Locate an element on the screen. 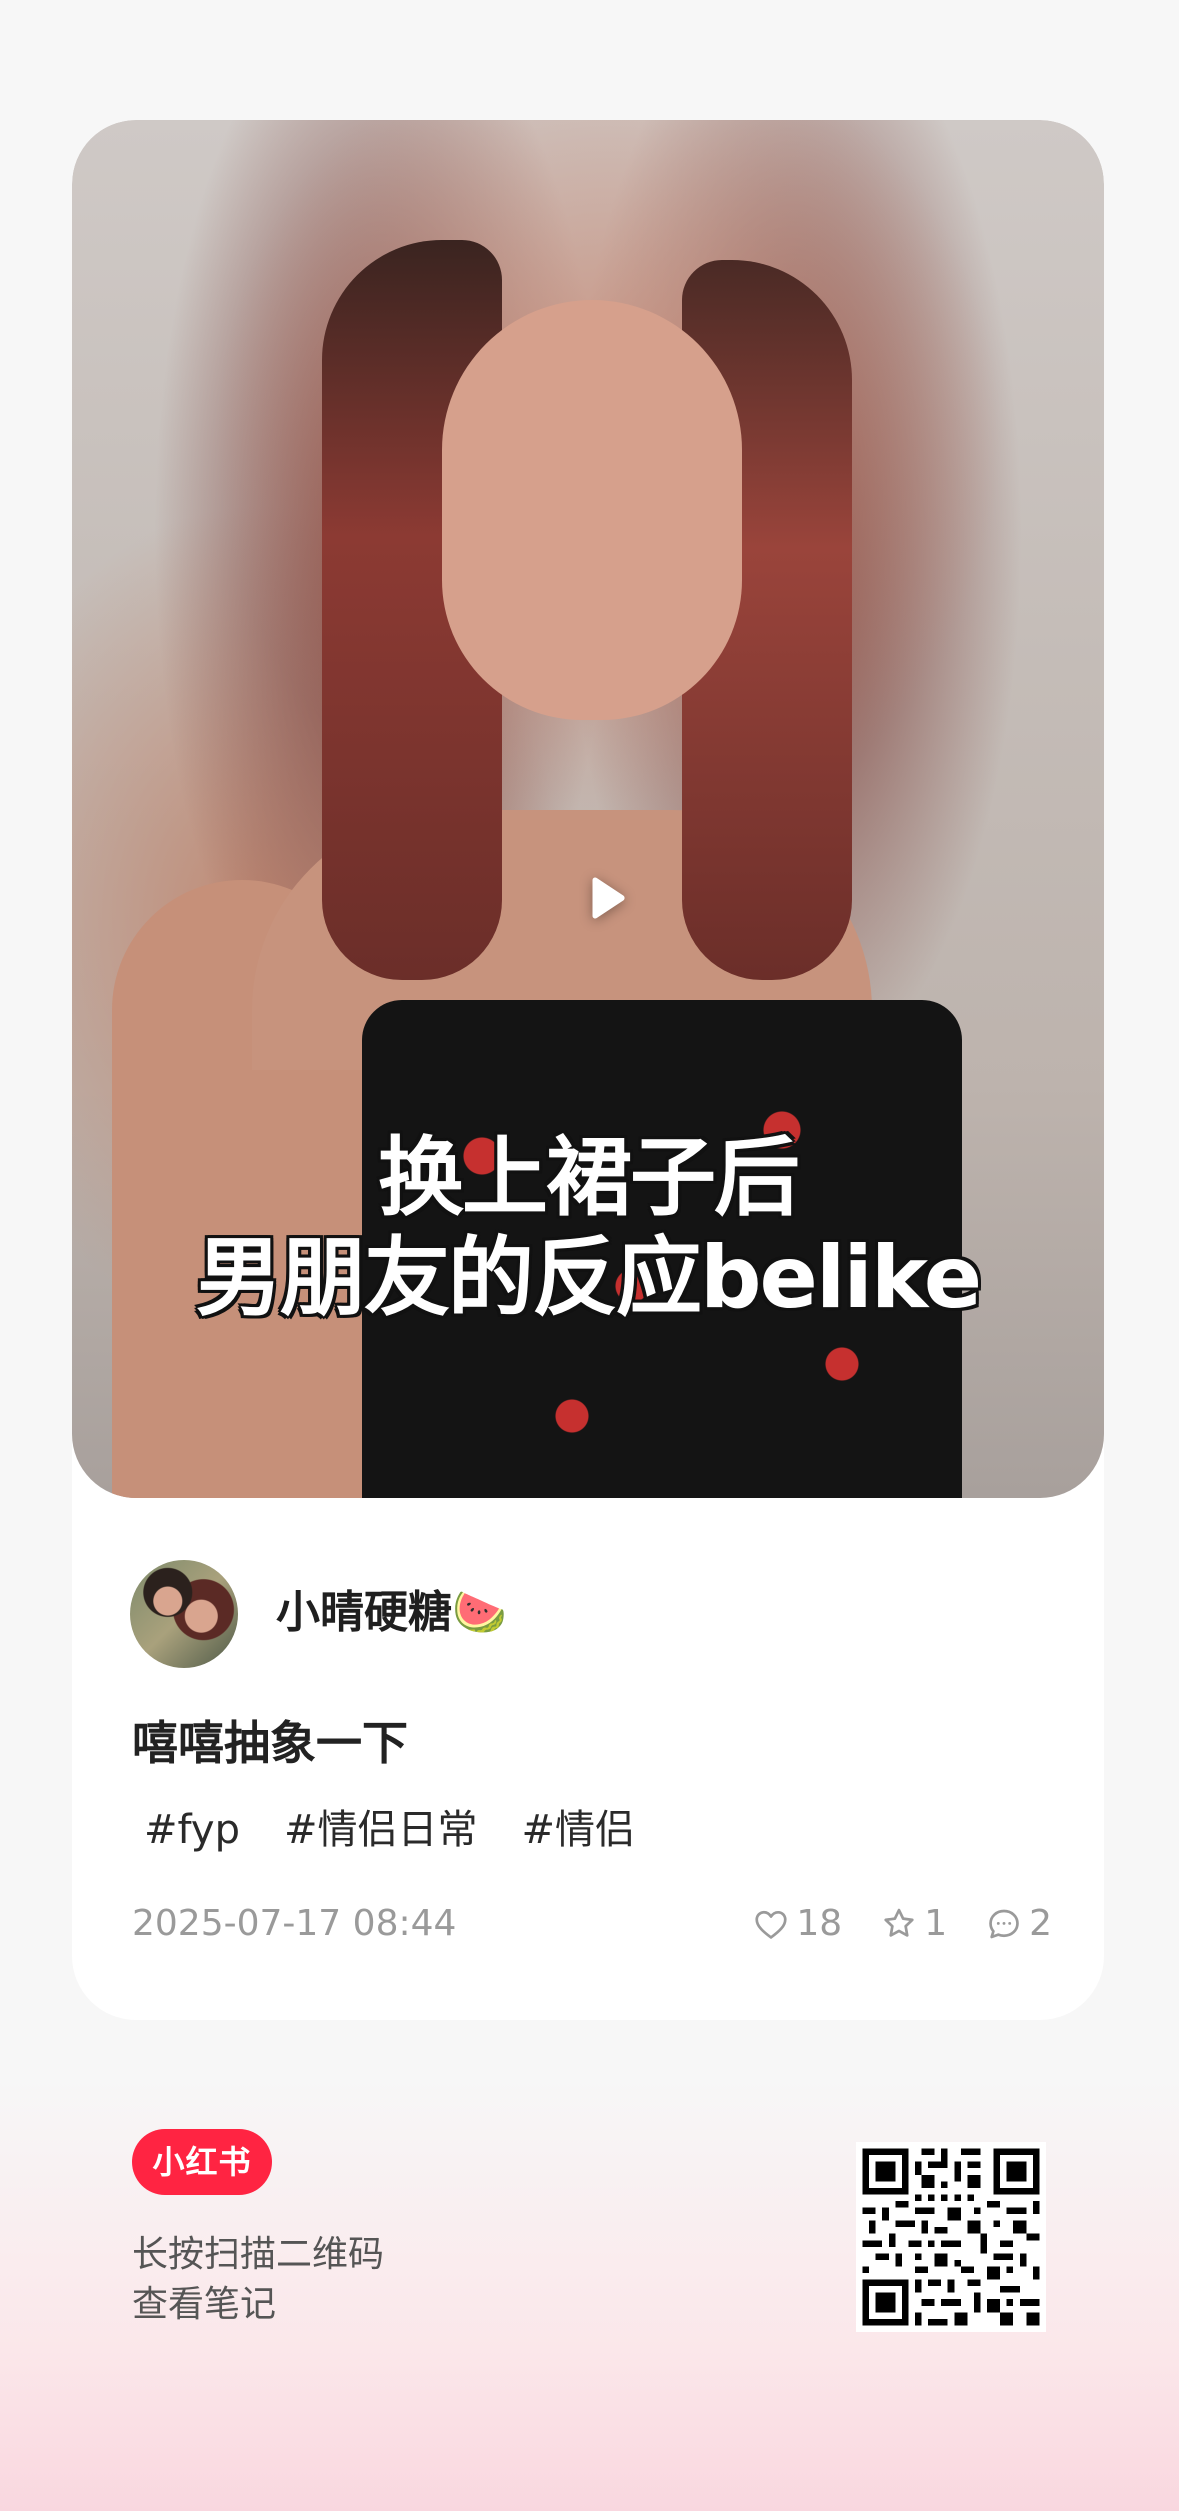 The width and height of the screenshot is (1179, 2511). qr-code is located at coordinates (951, 2237).